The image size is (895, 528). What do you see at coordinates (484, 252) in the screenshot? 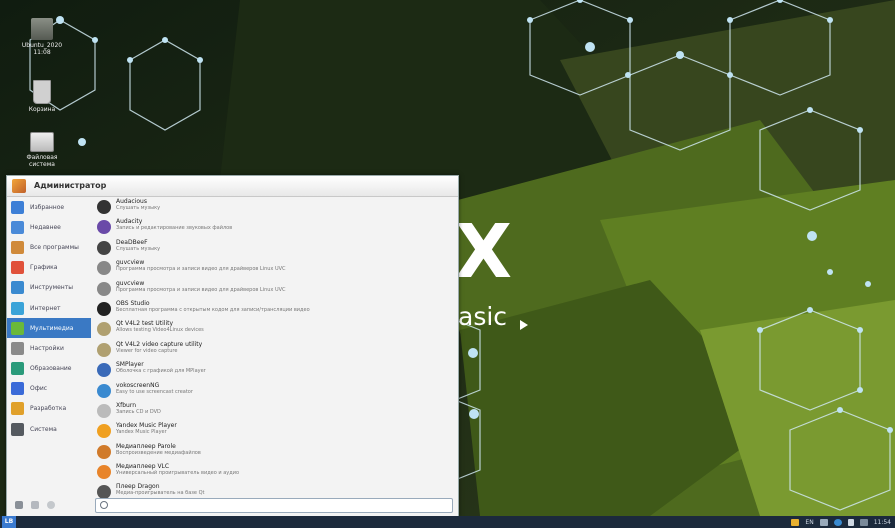
I see `wallpaper-logo-letter: X` at bounding box center [484, 252].